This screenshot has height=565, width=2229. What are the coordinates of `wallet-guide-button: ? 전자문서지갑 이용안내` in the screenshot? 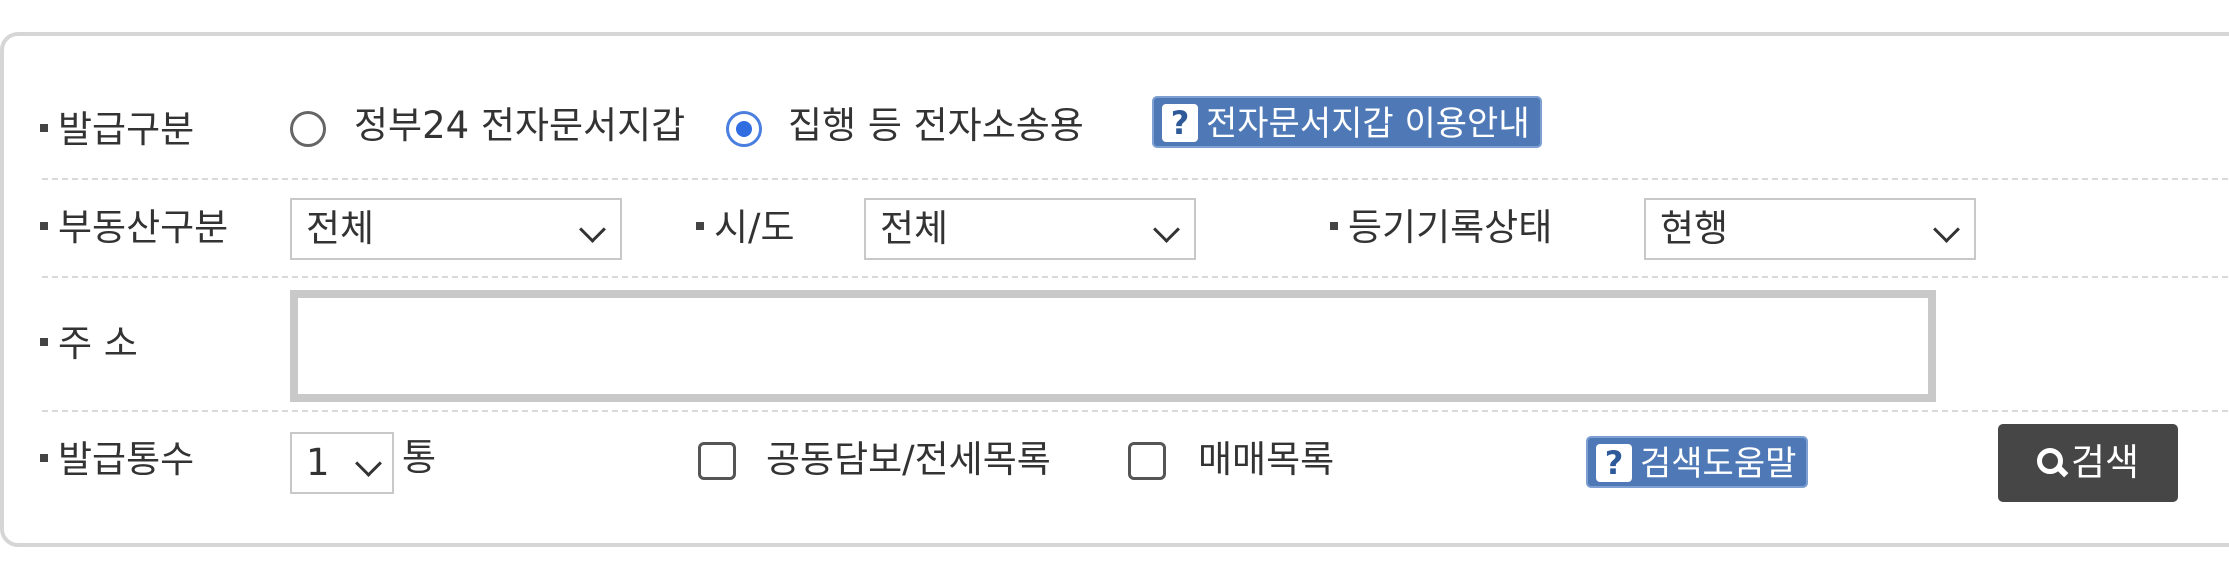 It's located at (1347, 122).